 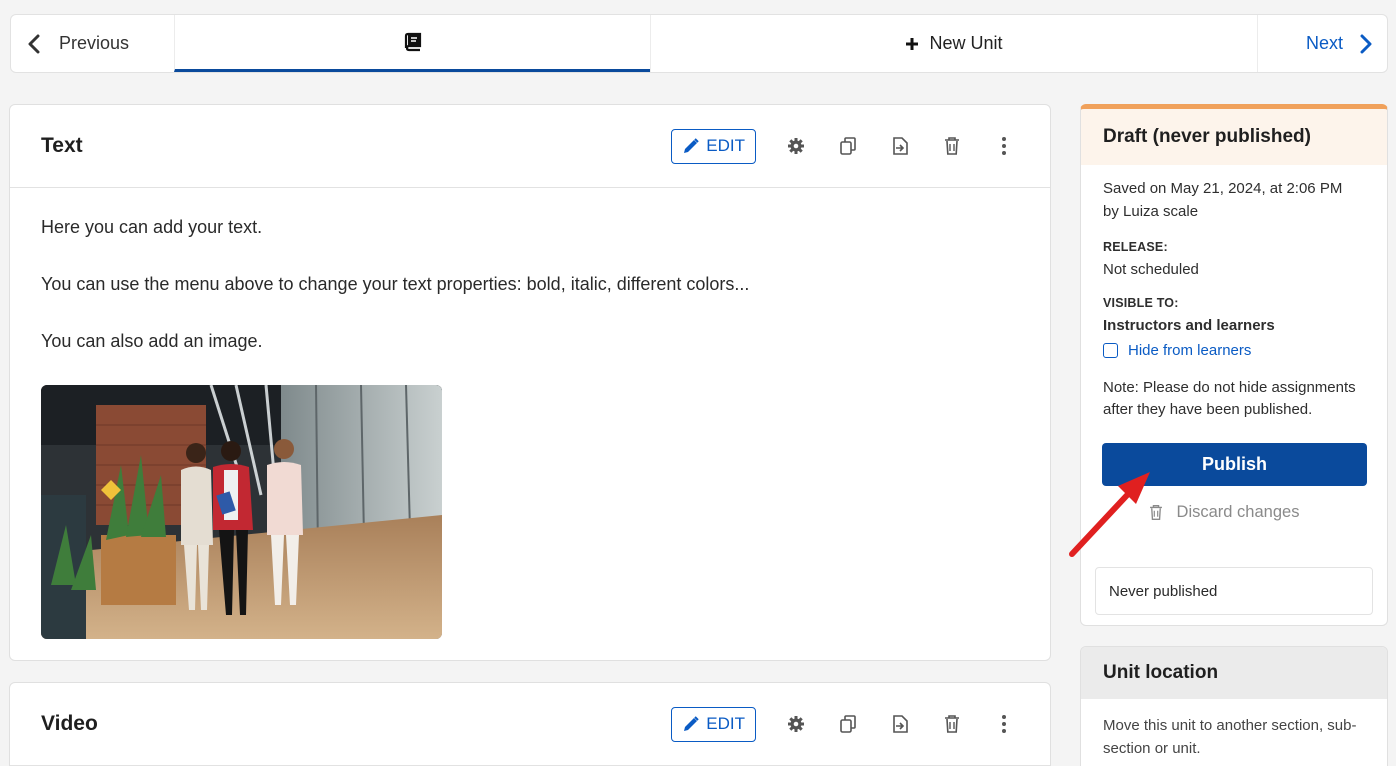 I want to click on component-title: Text, so click(x=62, y=145).